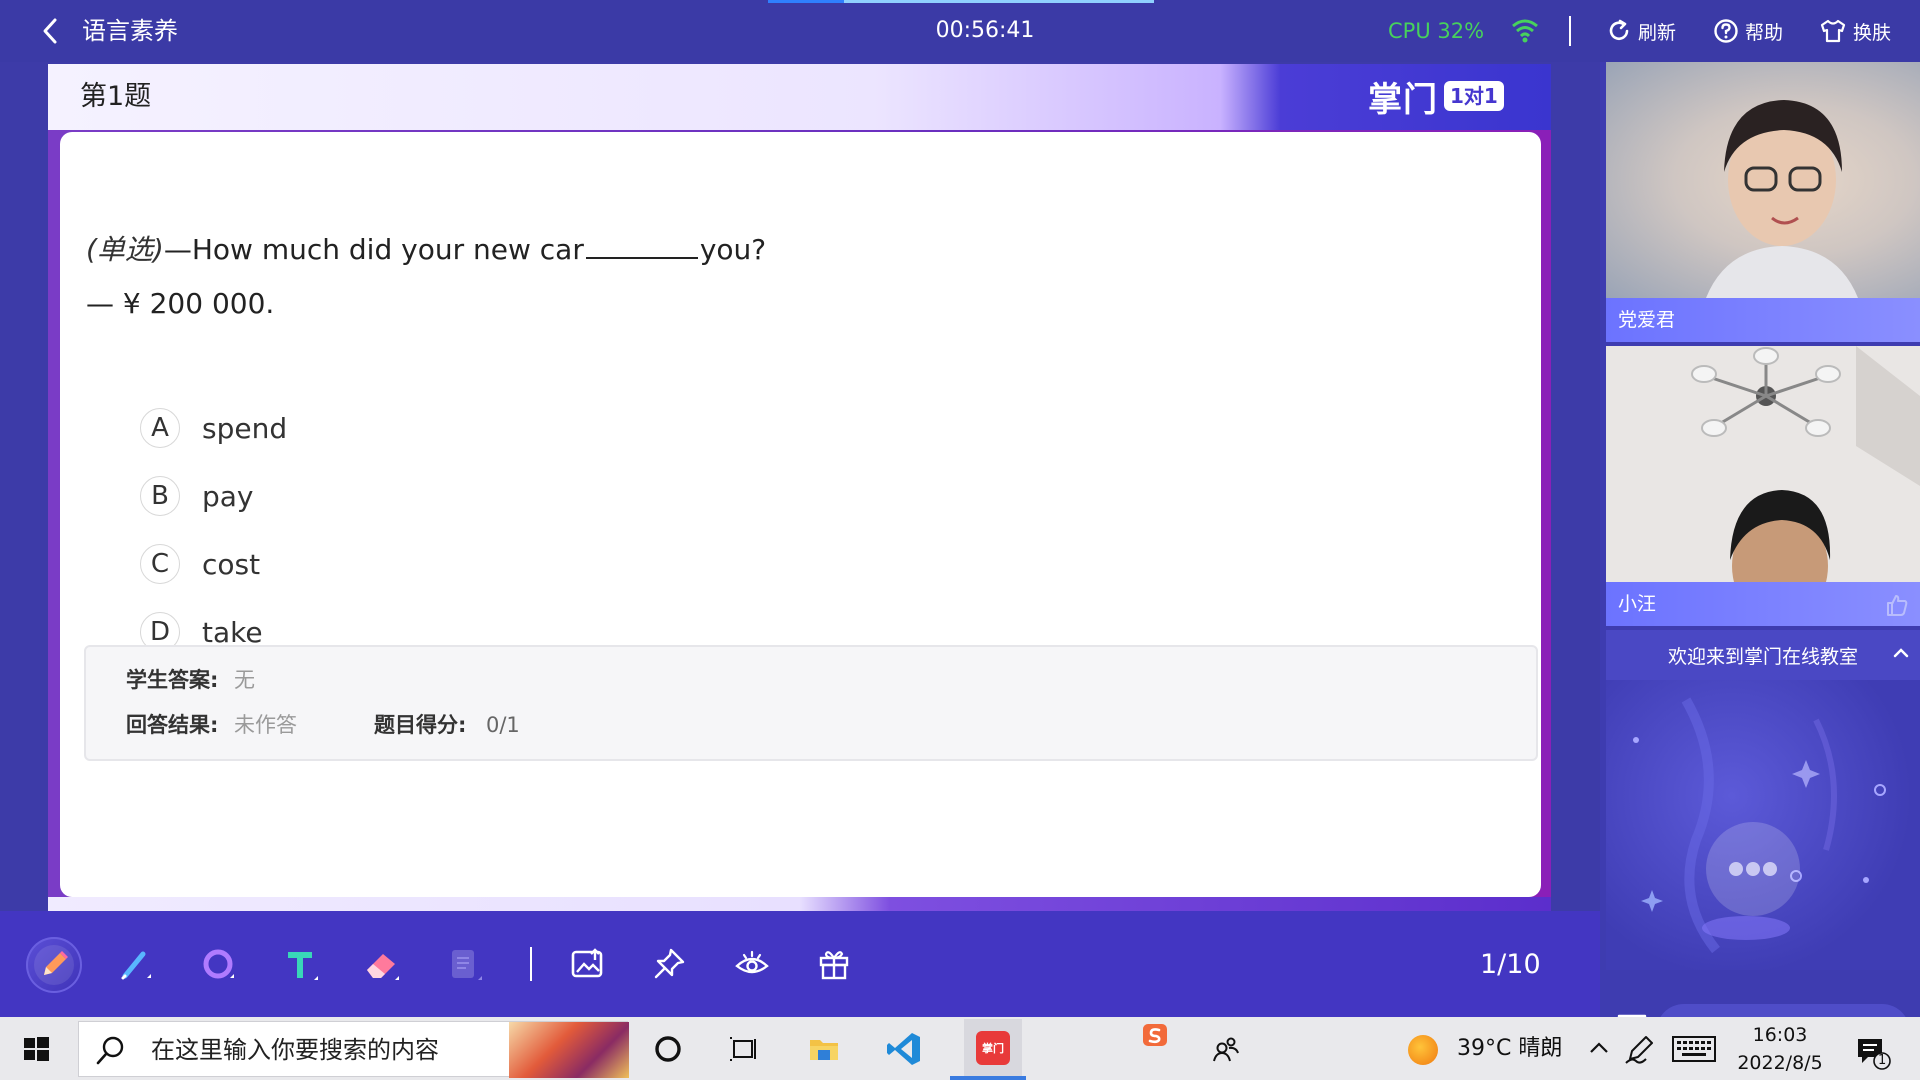  Describe the element at coordinates (799, 97) in the screenshot. I see `board-header` at that location.